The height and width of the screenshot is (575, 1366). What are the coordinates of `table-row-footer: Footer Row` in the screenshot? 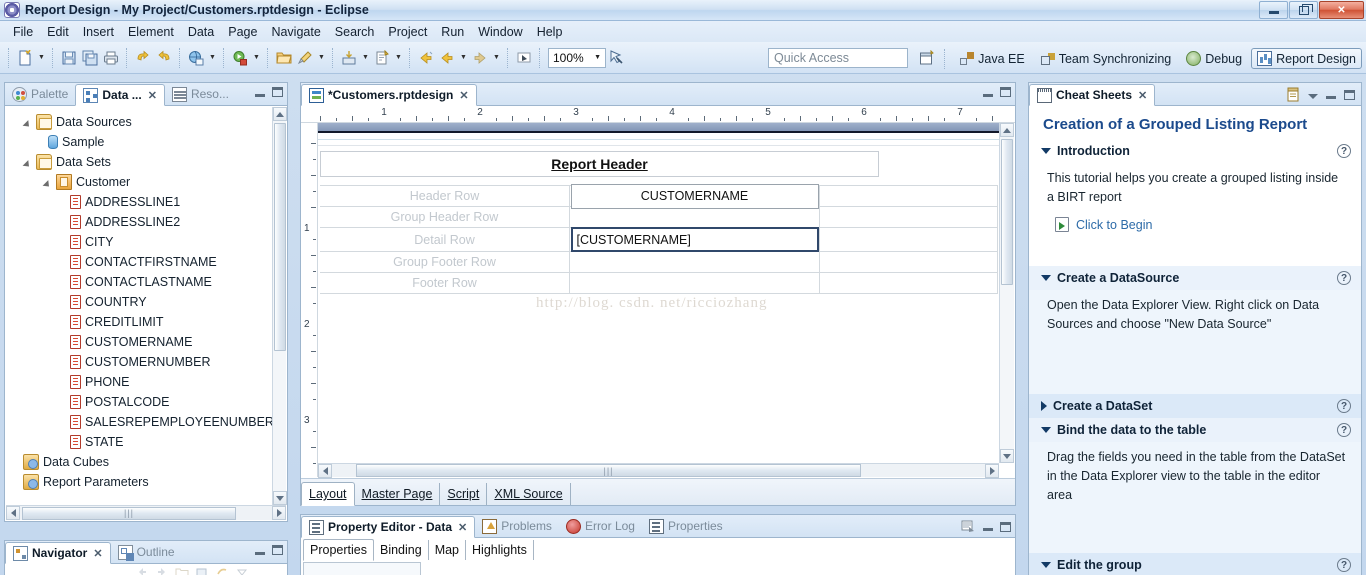 It's located at (659, 282).